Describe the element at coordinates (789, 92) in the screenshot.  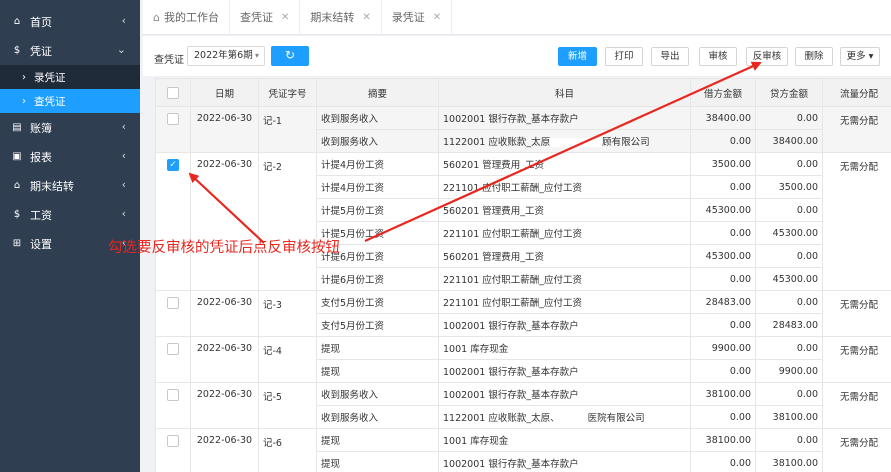
I see `header-credit: 贷方金额` at that location.